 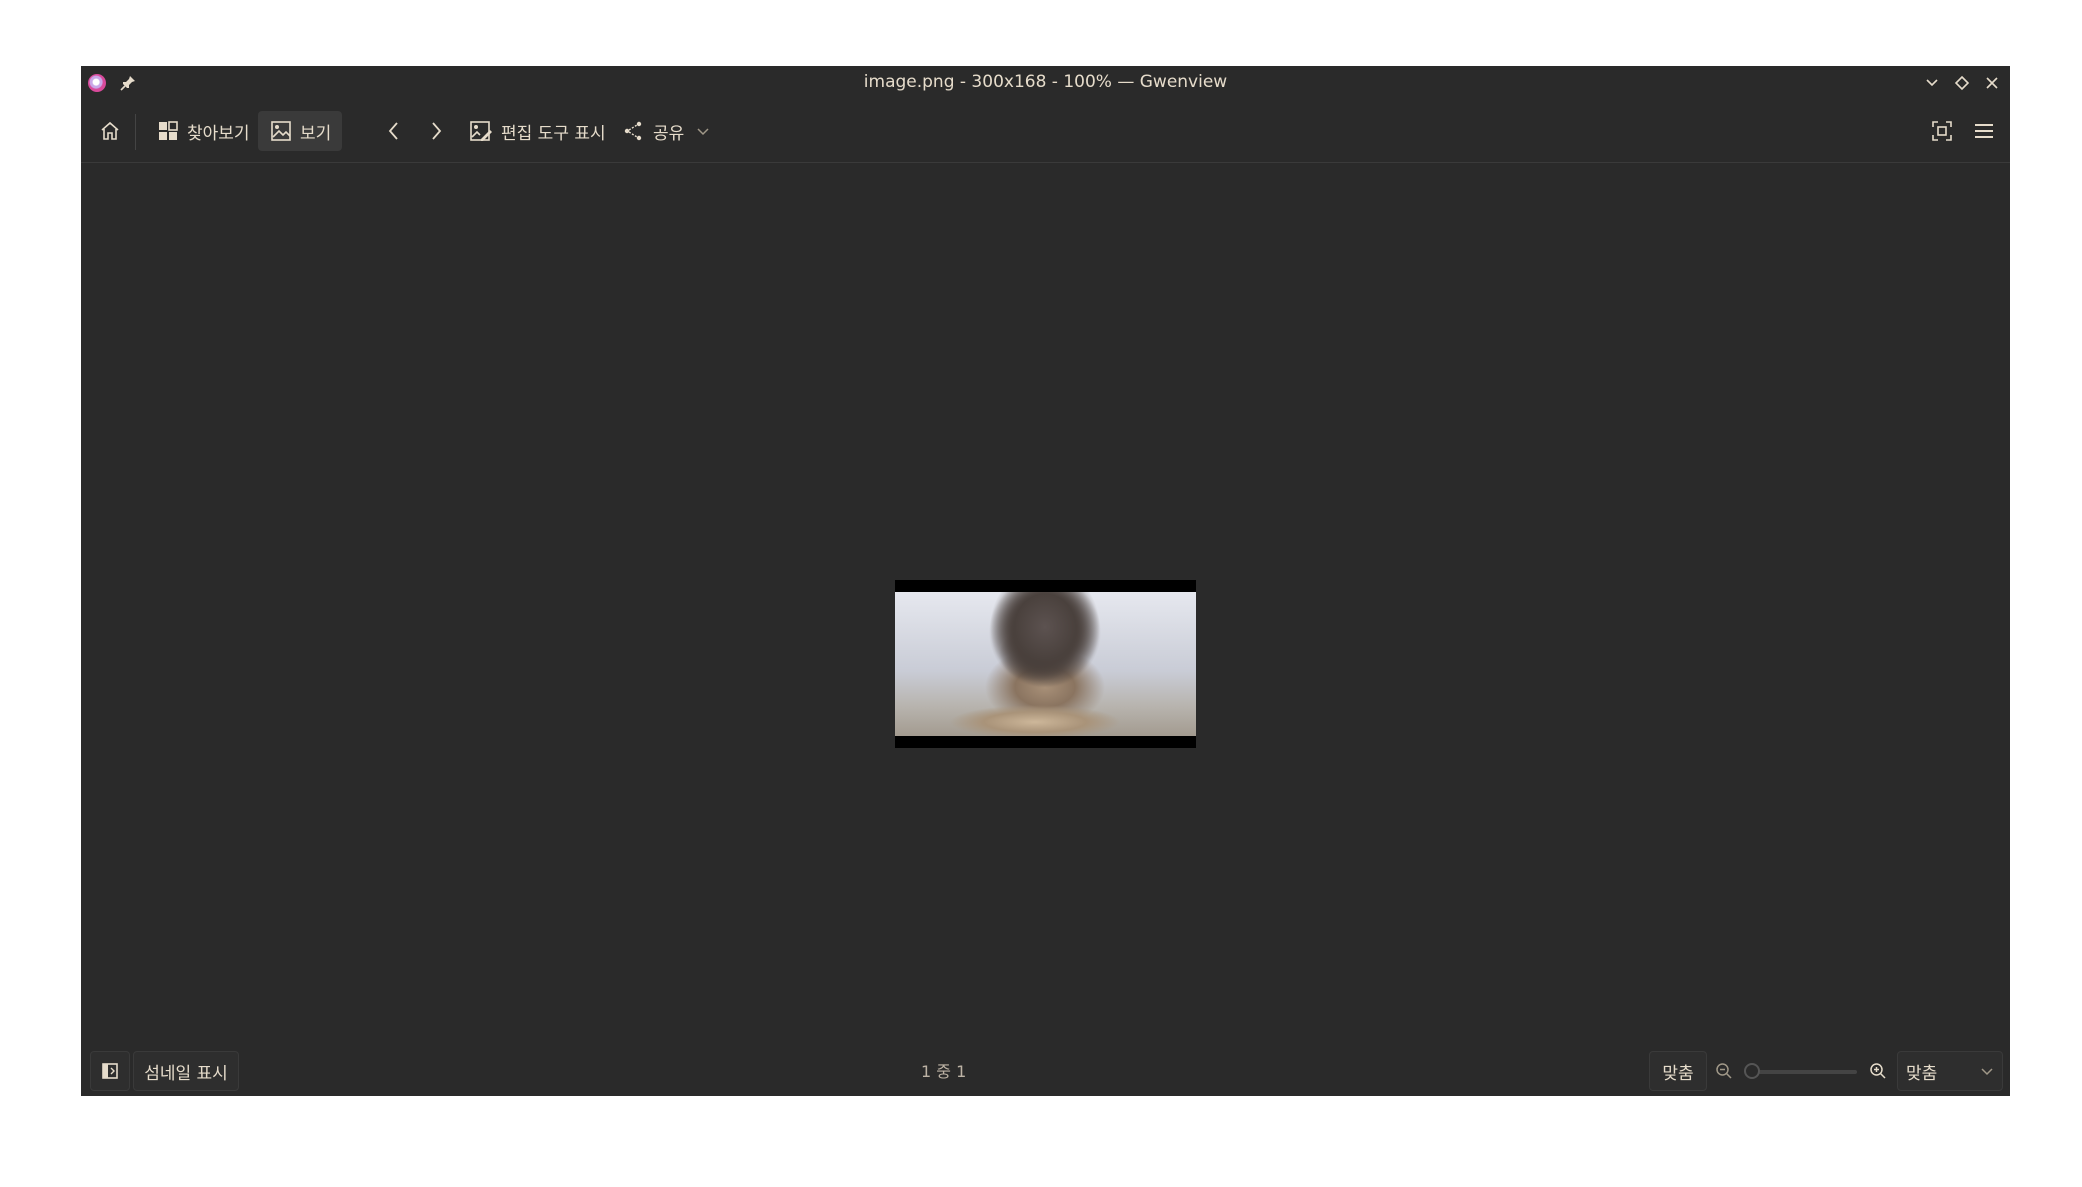 I want to click on chevron-left-icon, so click(x=393, y=131).